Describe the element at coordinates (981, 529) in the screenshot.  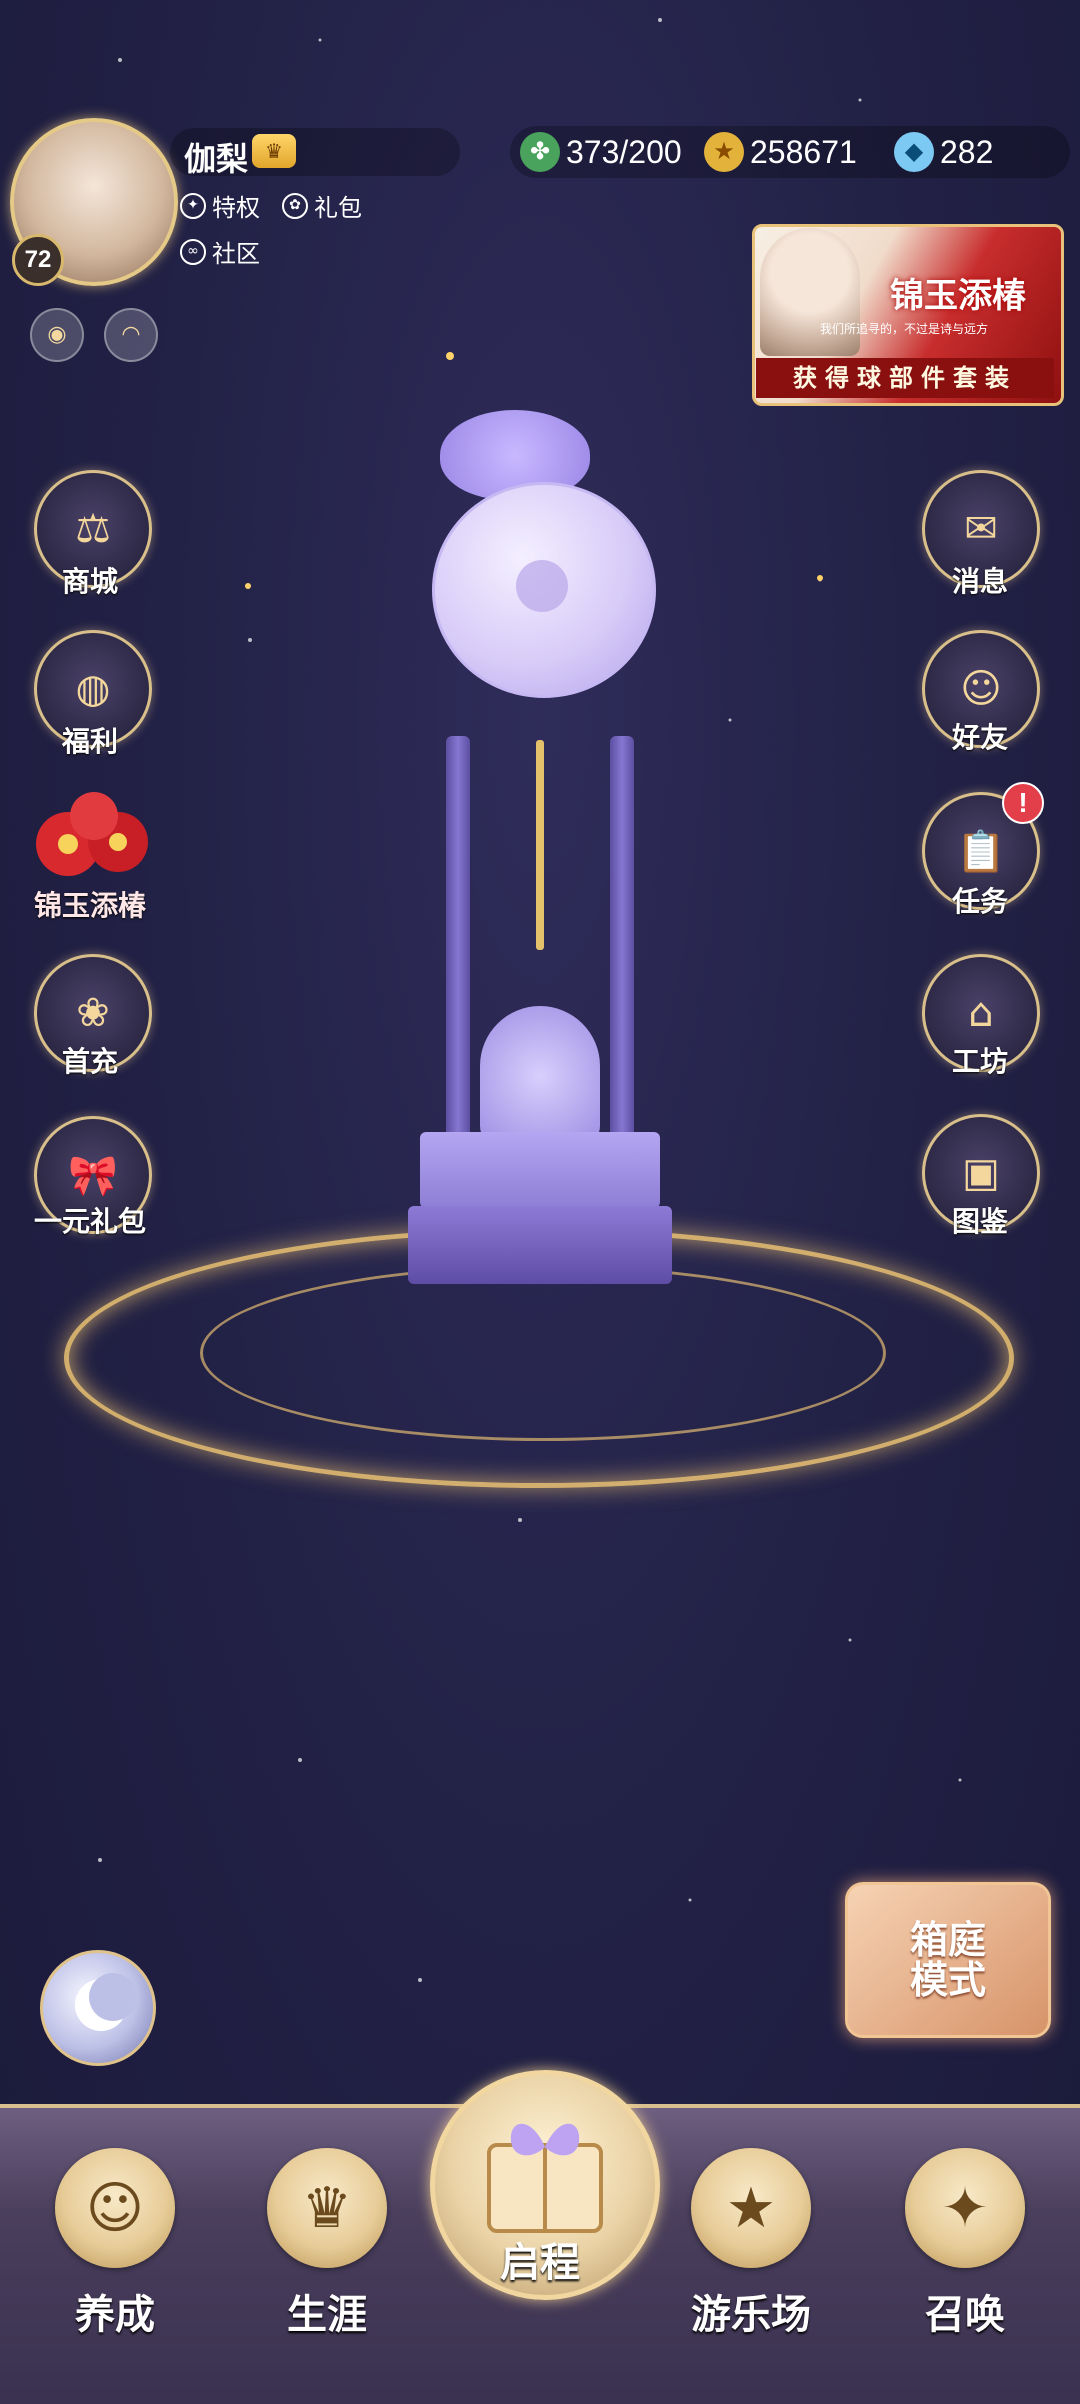
I see `envelope-icon: ✉` at that location.